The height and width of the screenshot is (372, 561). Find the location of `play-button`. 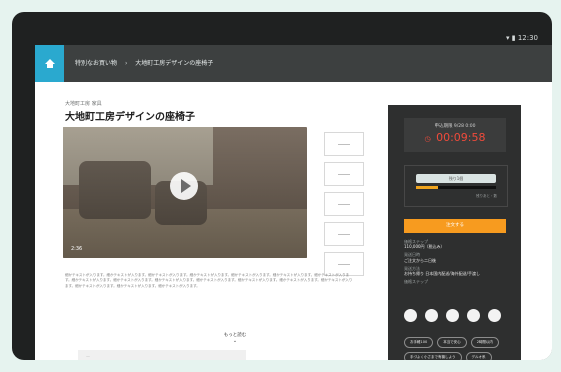

play-button is located at coordinates (184, 186).